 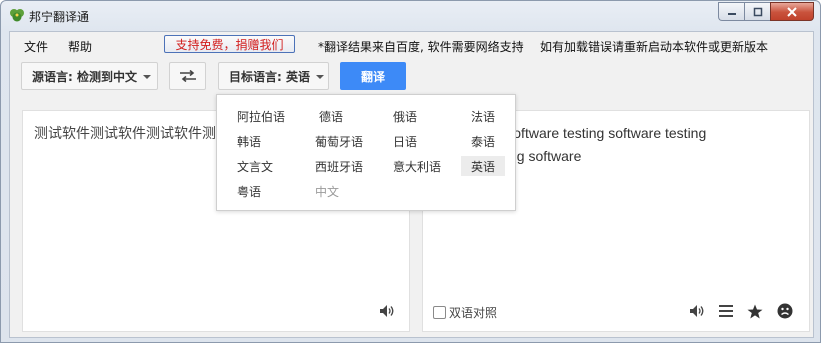 I want to click on close-icon, so click(x=792, y=11).